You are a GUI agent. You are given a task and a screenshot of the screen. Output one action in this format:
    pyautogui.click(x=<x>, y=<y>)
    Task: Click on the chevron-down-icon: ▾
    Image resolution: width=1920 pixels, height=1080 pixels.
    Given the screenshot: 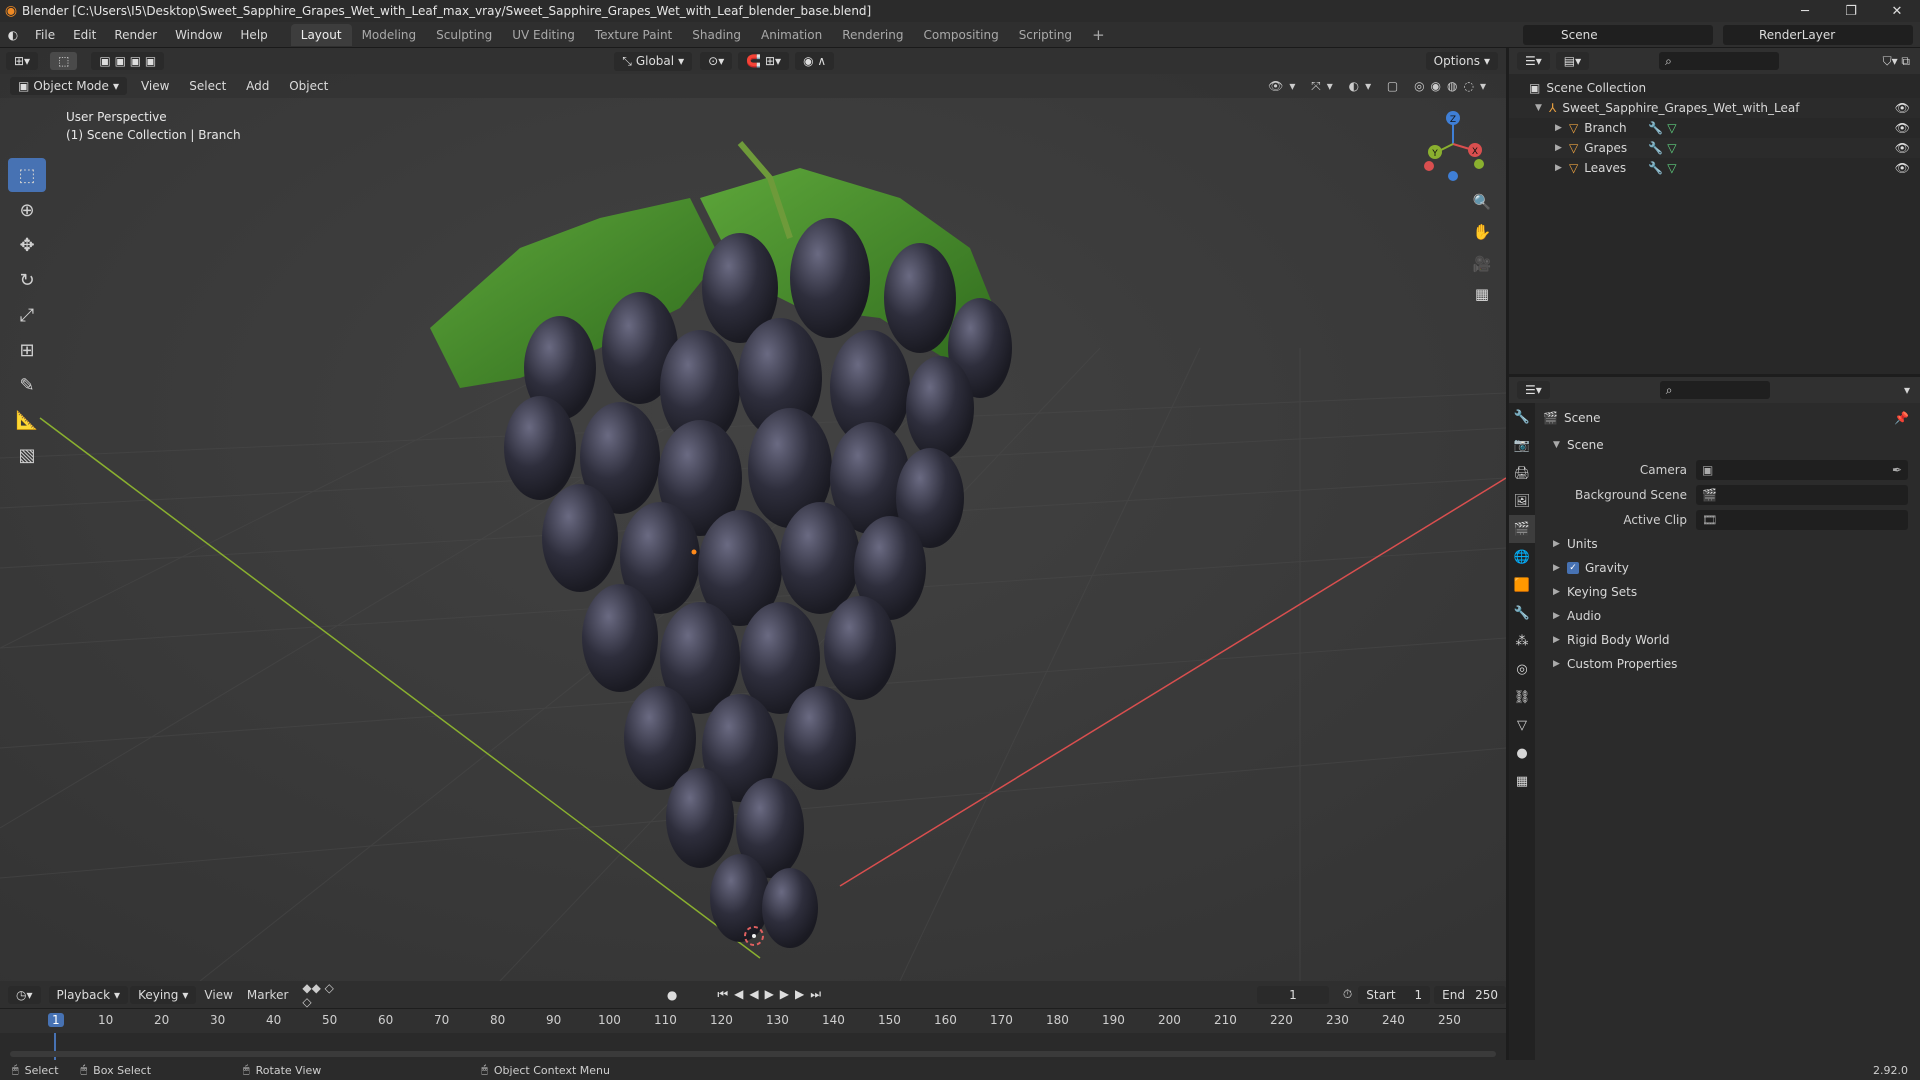 What is the action you would take?
    pyautogui.click(x=1907, y=390)
    